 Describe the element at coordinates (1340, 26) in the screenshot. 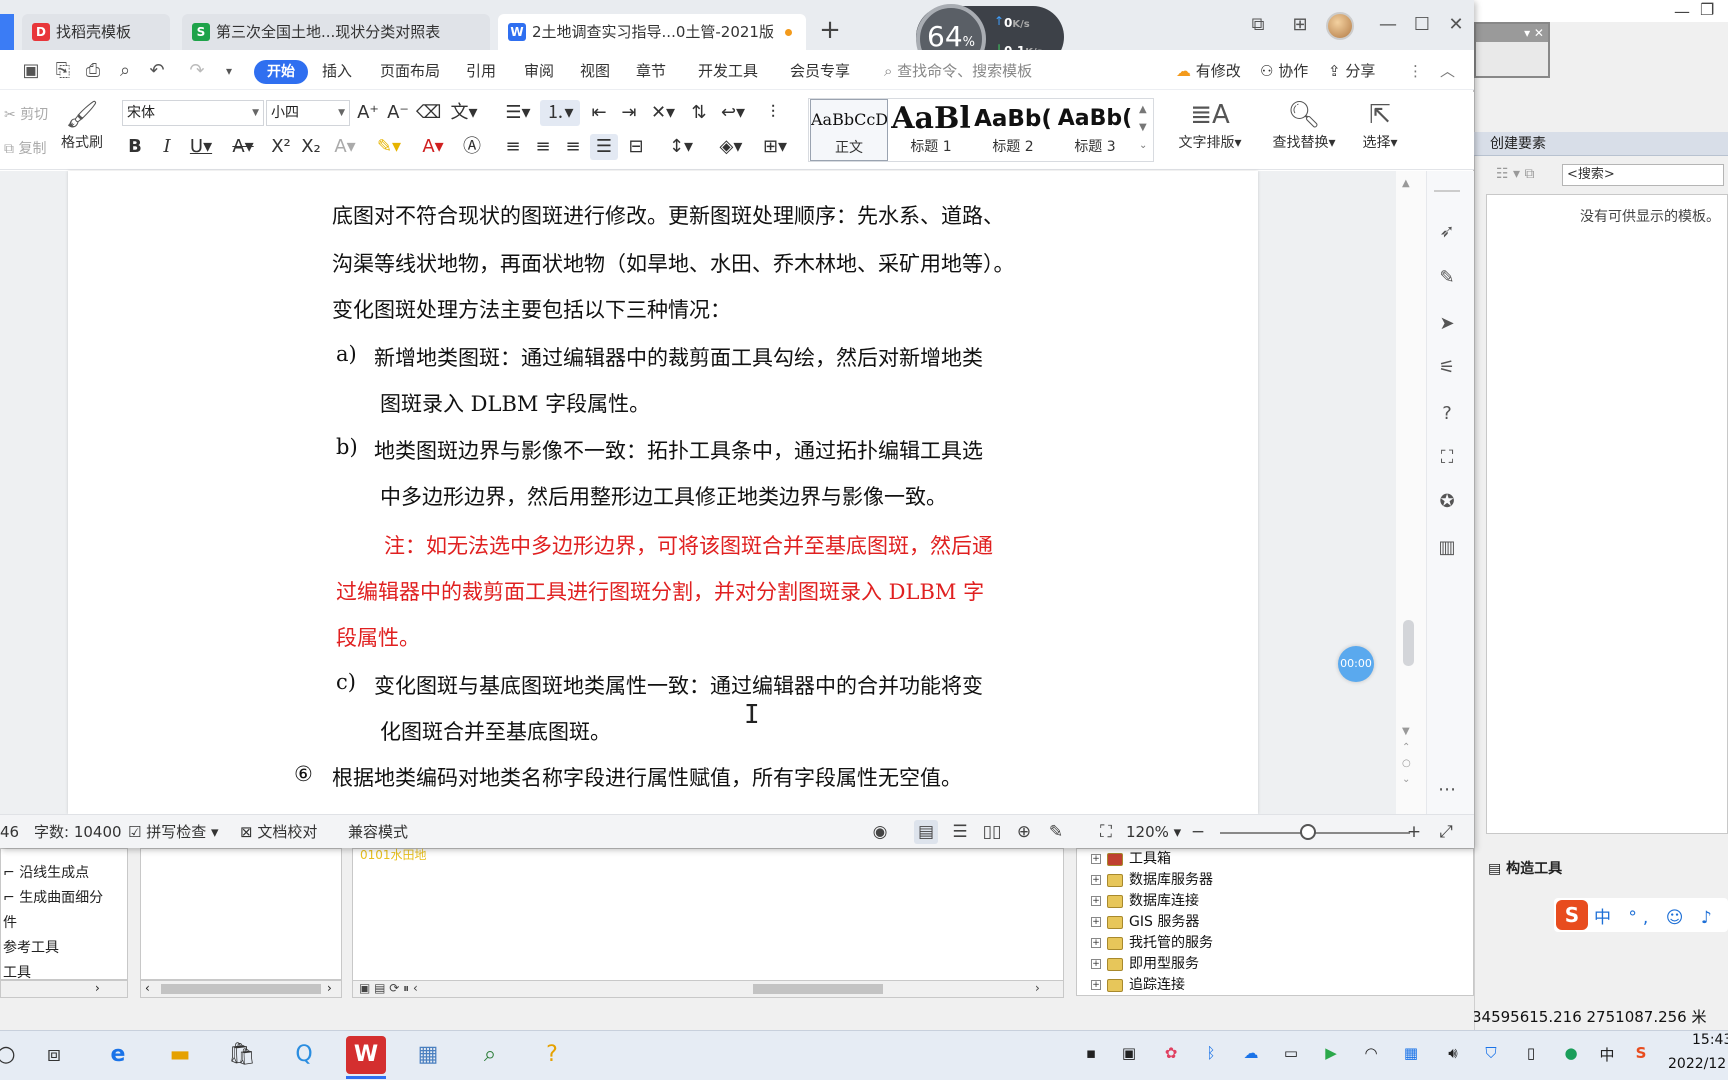

I see `avatar` at that location.